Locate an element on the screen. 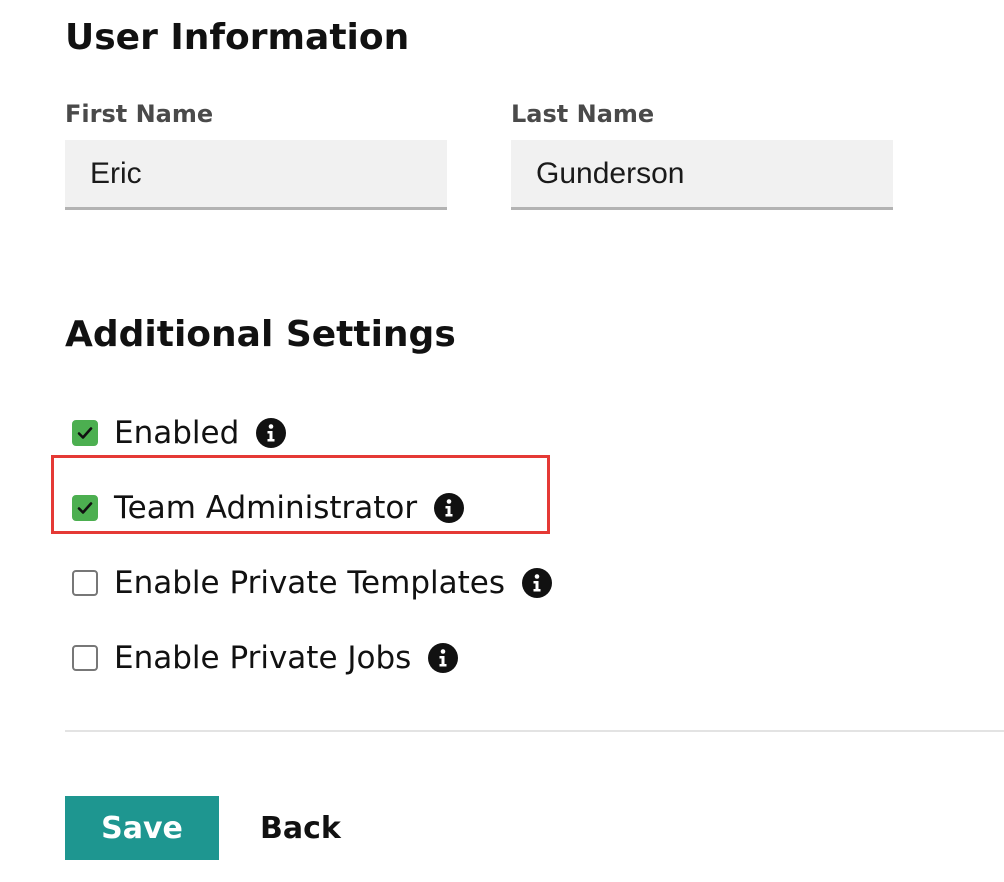 The image size is (1004, 882). first-name-field: First Name is located at coordinates (256, 154).